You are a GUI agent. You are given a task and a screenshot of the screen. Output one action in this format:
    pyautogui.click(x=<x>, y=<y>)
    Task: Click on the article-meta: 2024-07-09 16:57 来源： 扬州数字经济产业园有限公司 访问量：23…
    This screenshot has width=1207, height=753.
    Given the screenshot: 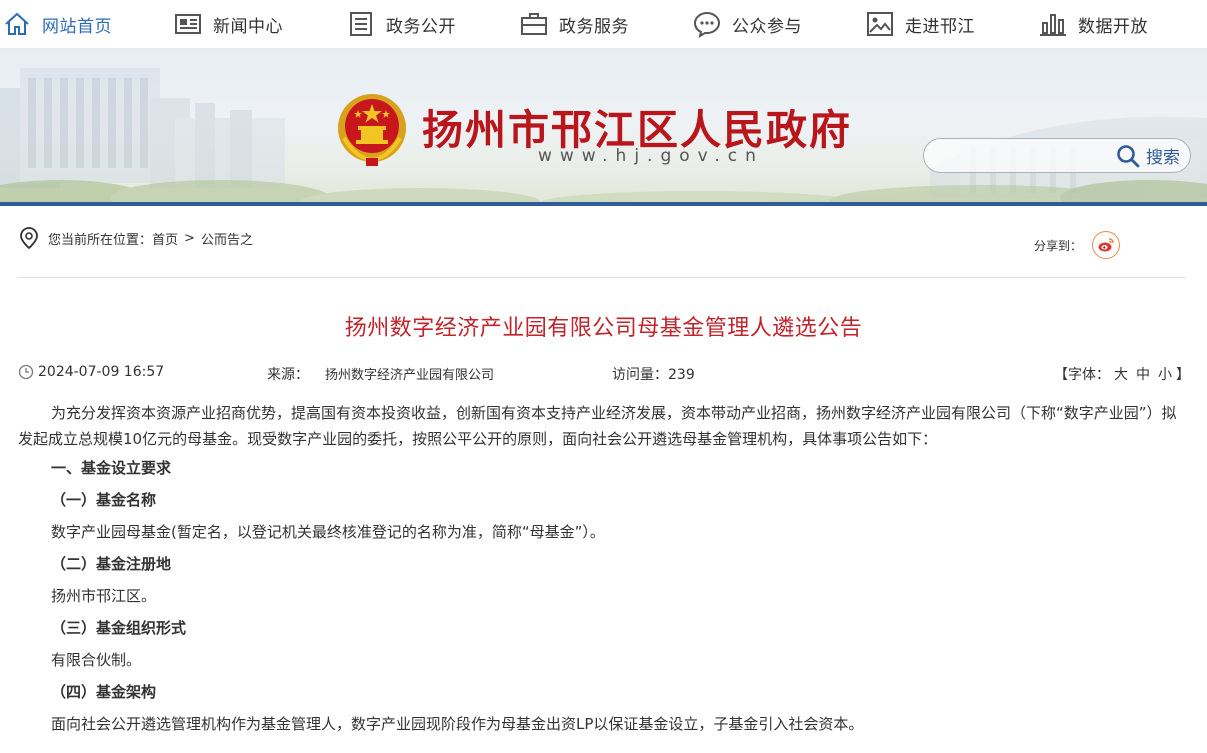 What is the action you would take?
    pyautogui.click(x=603, y=379)
    